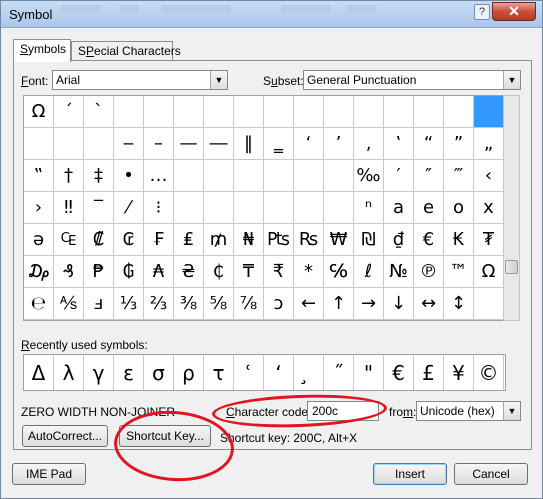 The image size is (543, 499). What do you see at coordinates (49, 474) in the screenshot?
I see `ime-pad-button: IME Pad` at bounding box center [49, 474].